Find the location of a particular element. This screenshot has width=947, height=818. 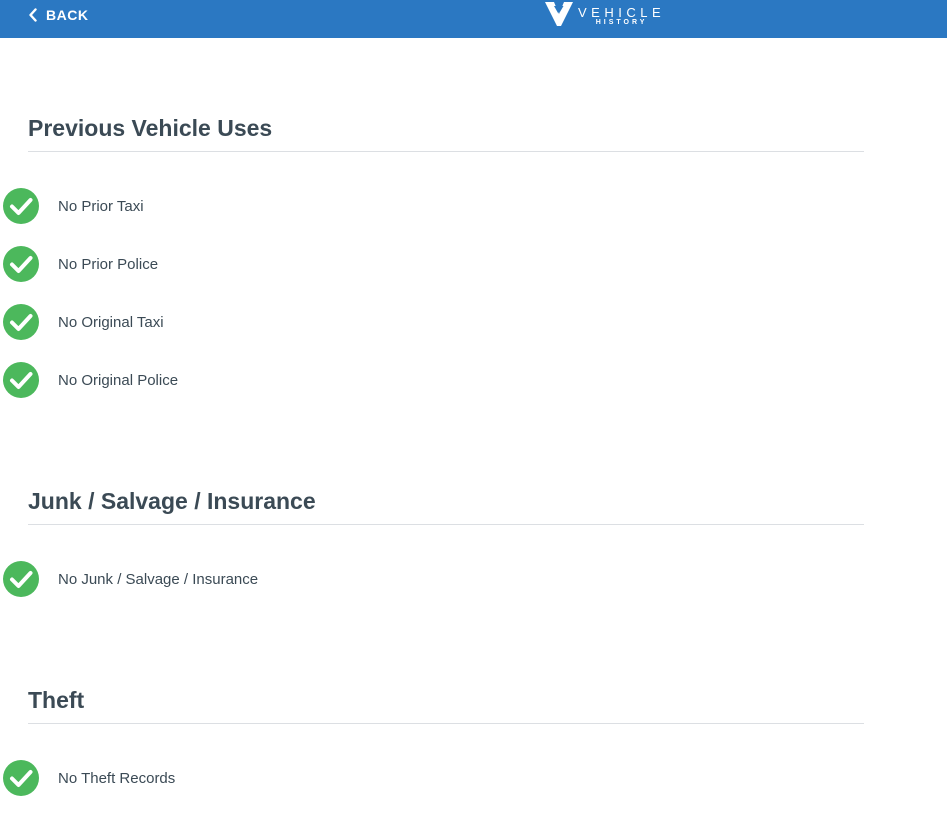

back-label: BACK is located at coordinates (67, 15).